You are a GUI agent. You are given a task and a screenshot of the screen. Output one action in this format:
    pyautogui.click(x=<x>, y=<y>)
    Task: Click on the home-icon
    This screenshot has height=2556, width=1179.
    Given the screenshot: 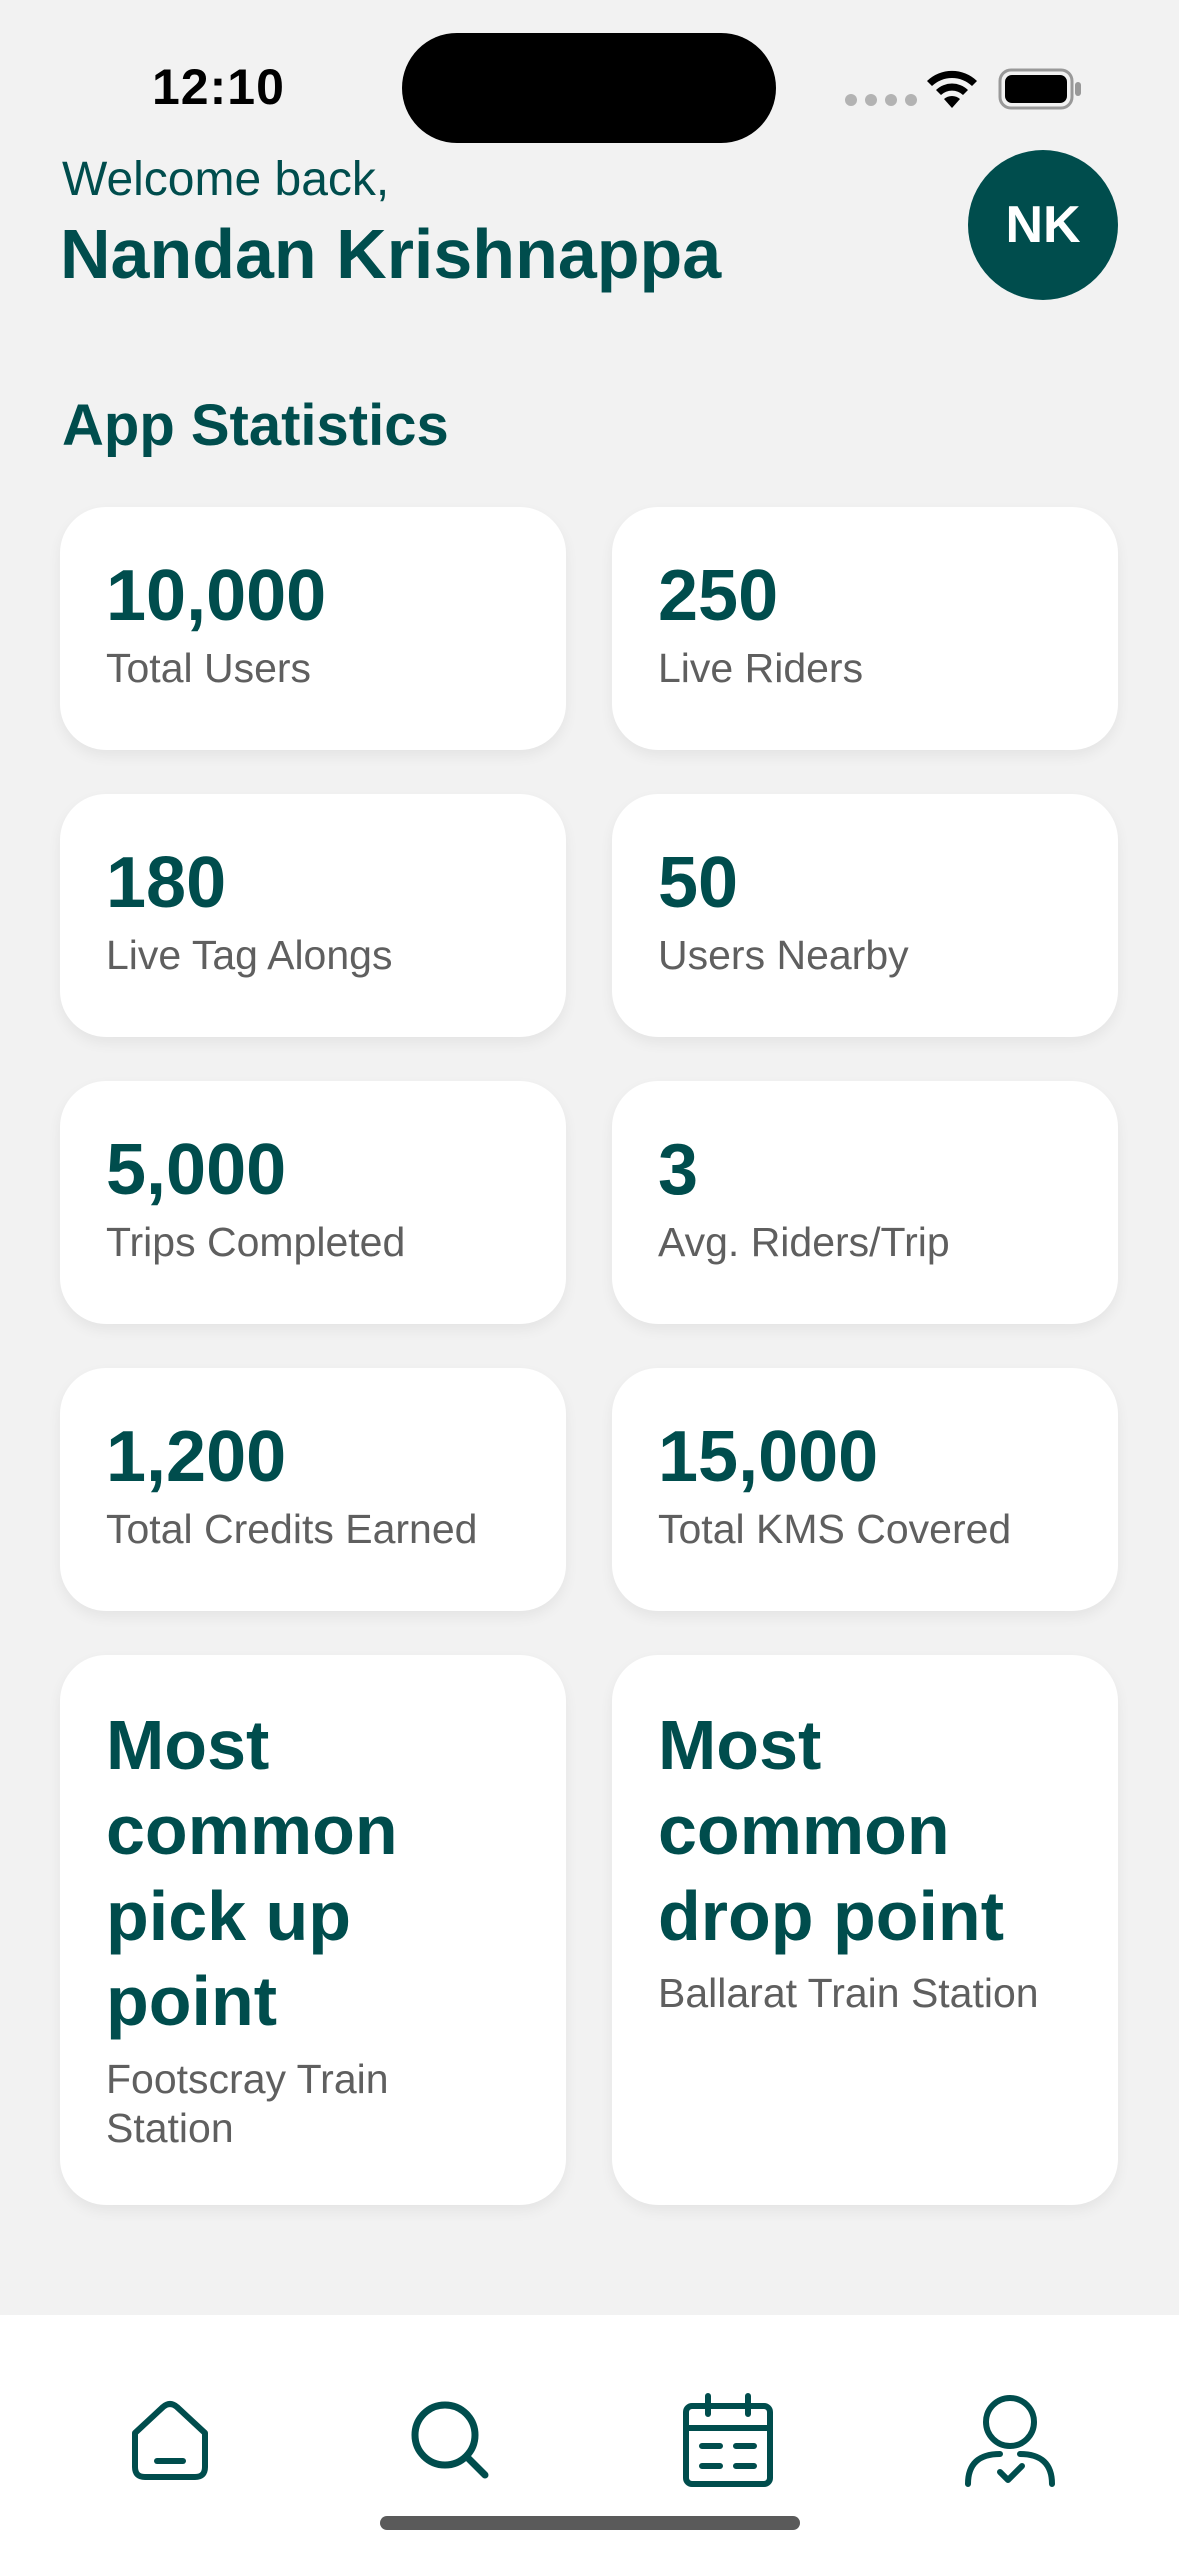 What is the action you would take?
    pyautogui.click(x=170, y=2440)
    